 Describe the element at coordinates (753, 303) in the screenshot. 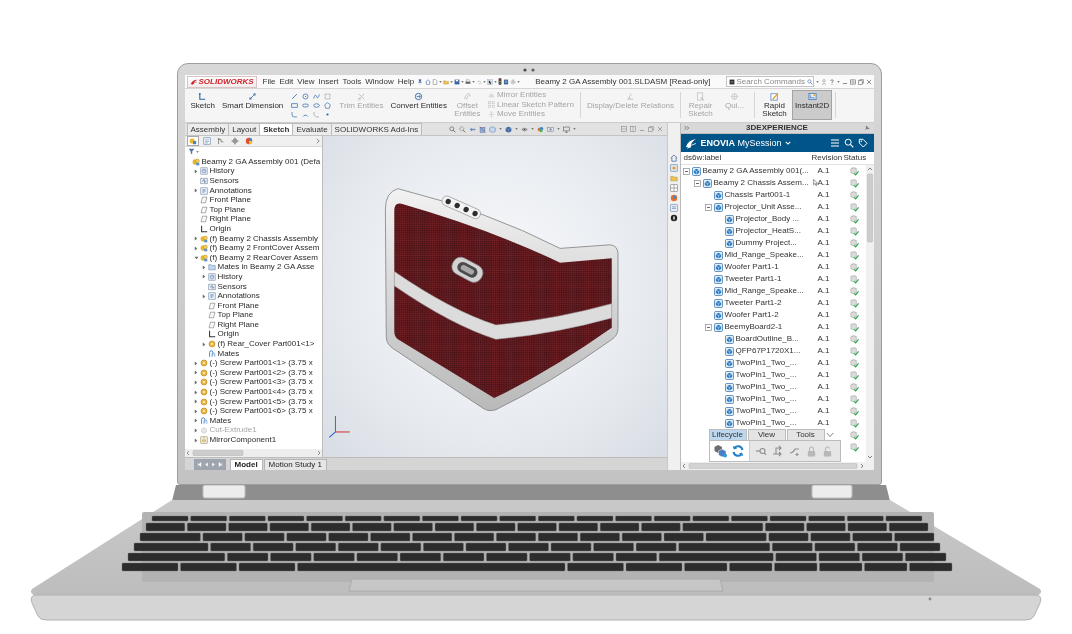

I see `tree-item: Tweeter Part1-2` at that location.